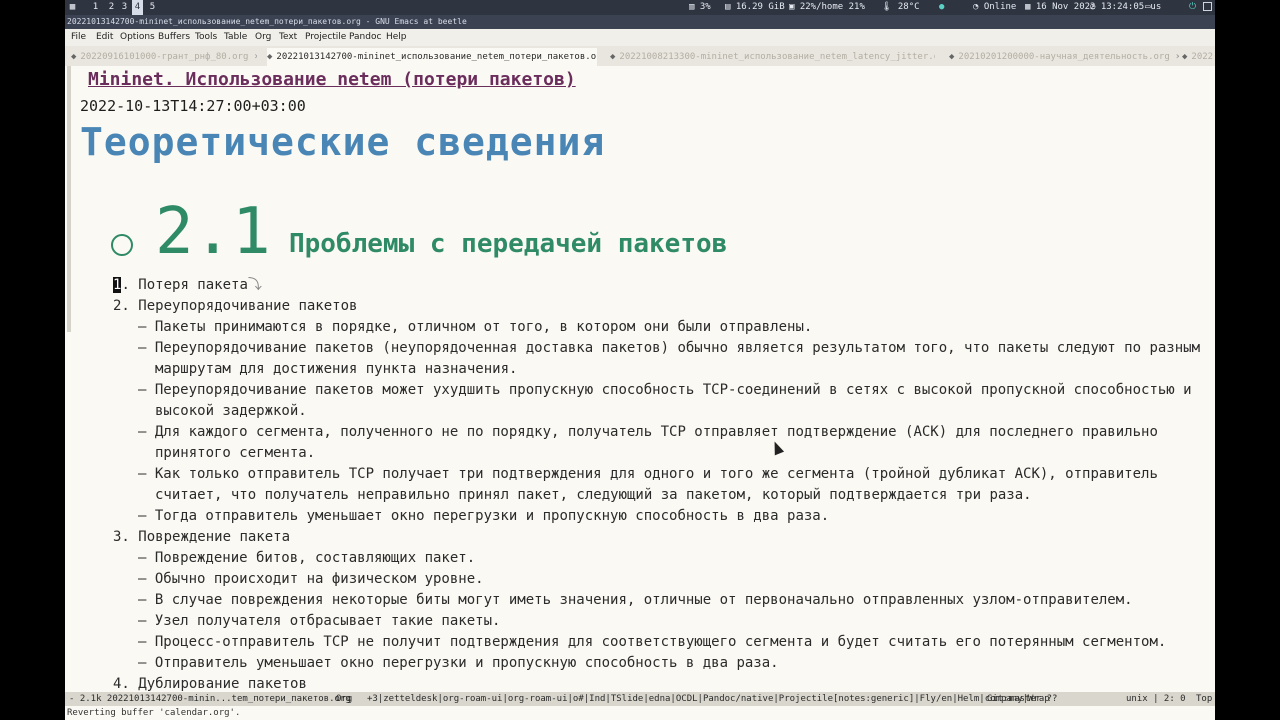 Image resolution: width=1280 pixels, height=720 pixels. What do you see at coordinates (1156, 699) in the screenshot?
I see `encoding-info: unix | 2: 0` at bounding box center [1156, 699].